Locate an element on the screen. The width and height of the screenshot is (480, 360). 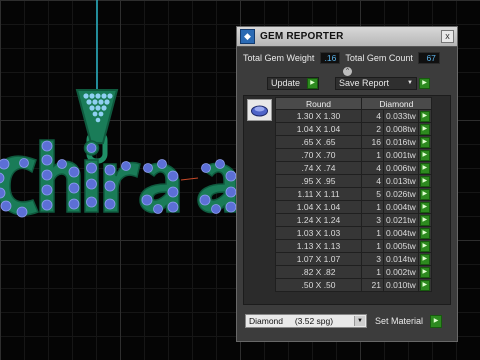
save-report-go-icon: ▶ is located at coordinates (424, 83).